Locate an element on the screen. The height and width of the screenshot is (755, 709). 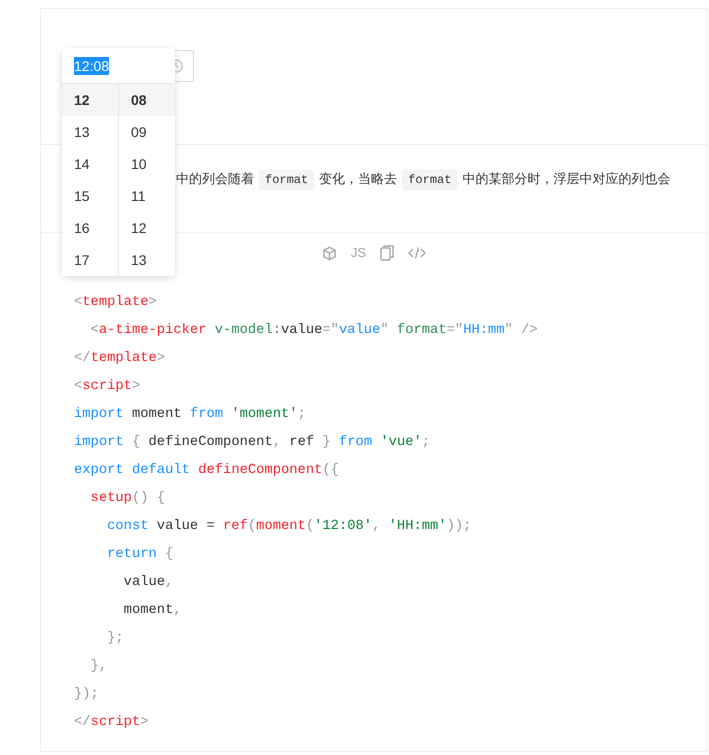
code-line: return { is located at coordinates (140, 555).